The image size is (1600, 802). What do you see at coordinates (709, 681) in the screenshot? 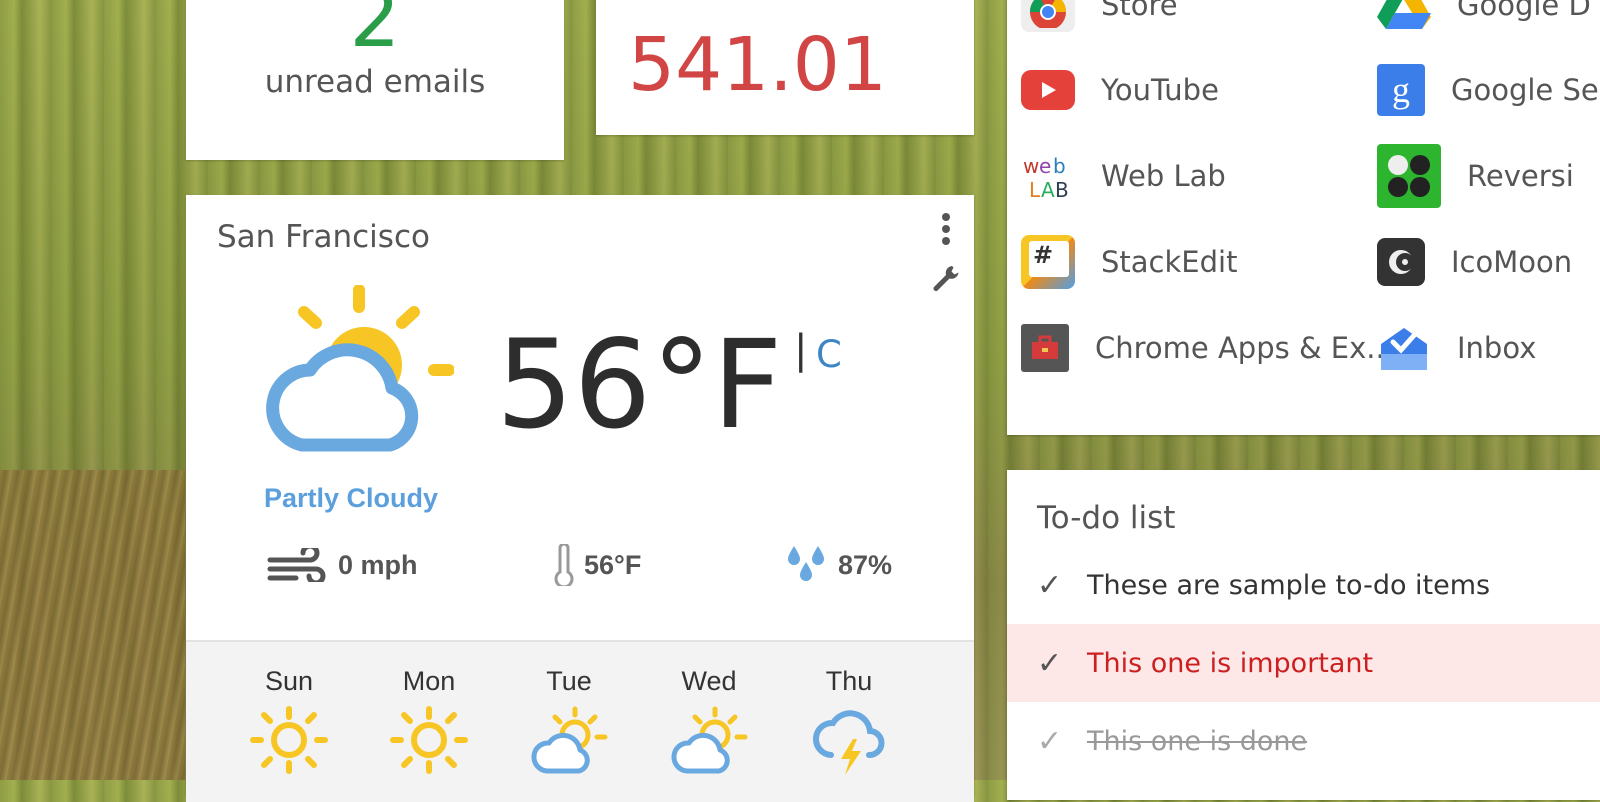
I see `forecast-day-name: Wed` at bounding box center [709, 681].